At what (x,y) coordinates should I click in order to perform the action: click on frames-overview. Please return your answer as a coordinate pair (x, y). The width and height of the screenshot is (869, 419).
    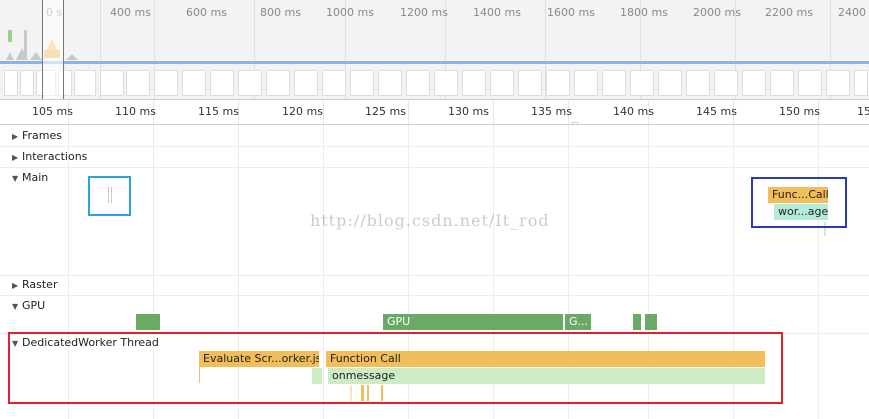
    Looking at the image, I should click on (434, 84).